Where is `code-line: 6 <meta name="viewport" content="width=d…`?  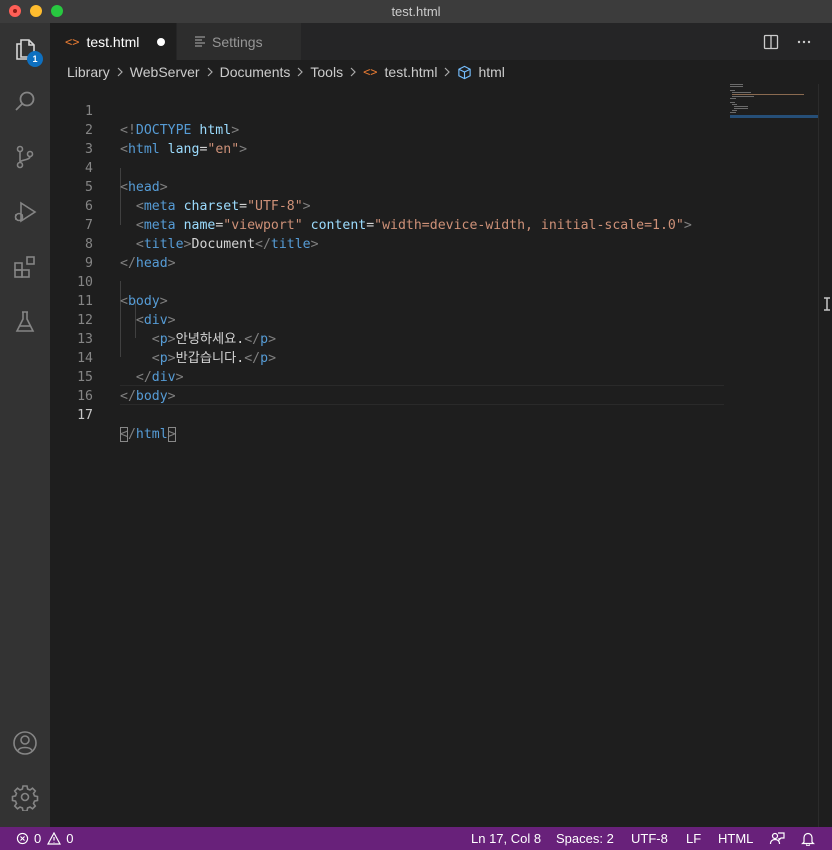 code-line: 6 <meta name="viewport" content="width=d… is located at coordinates (390, 205).